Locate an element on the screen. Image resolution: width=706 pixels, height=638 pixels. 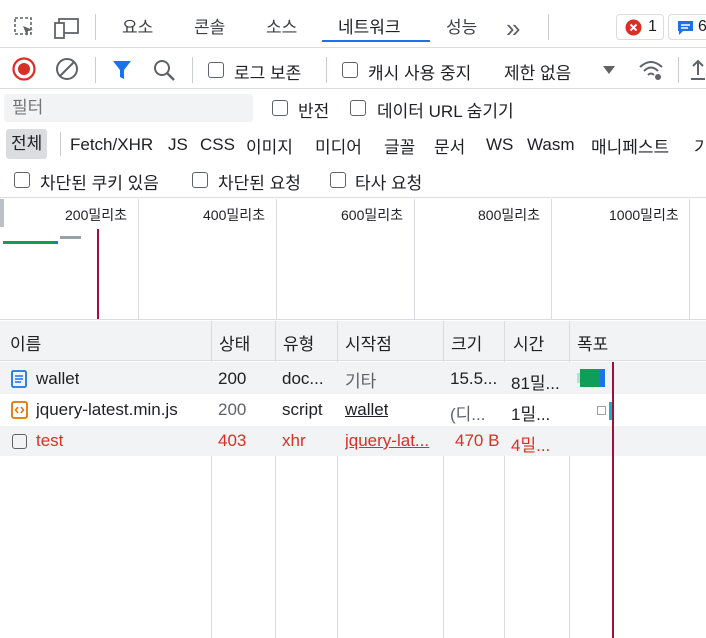
request-size: 470 B is located at coordinates (477, 440).